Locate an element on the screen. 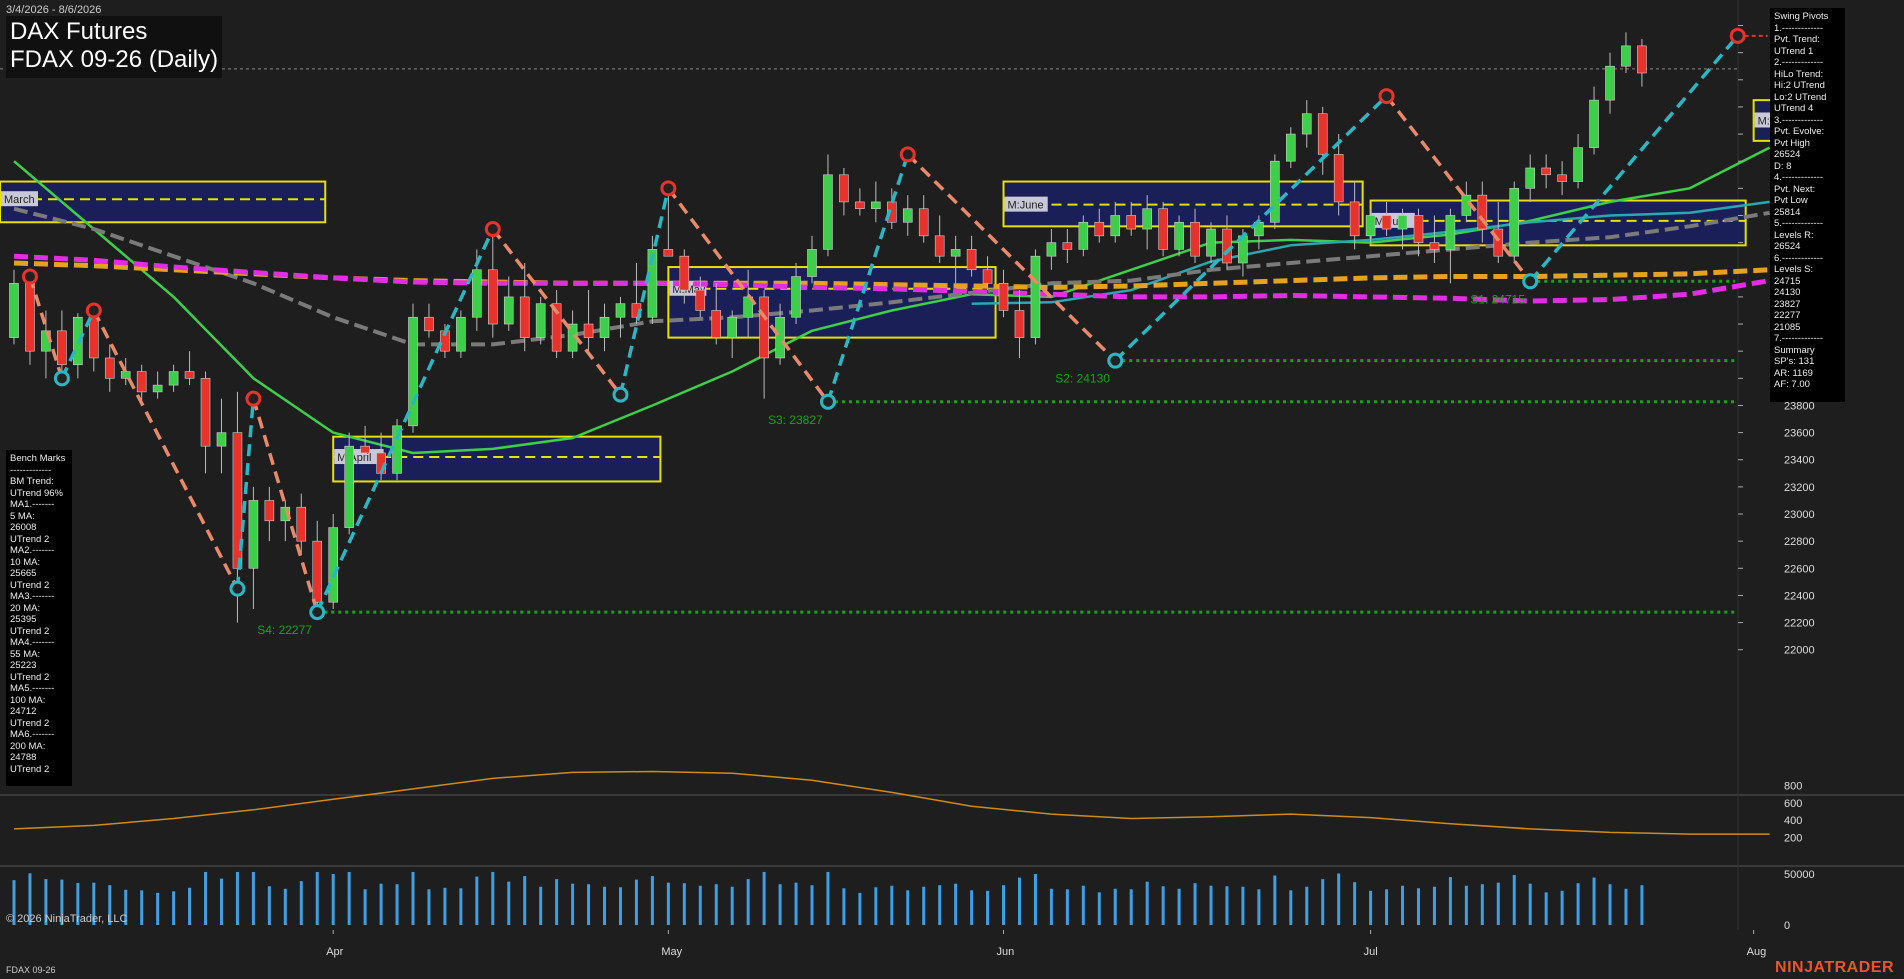 This screenshot has height=979, width=1904. date-range: 3/4/2026 - 8/6/2026 is located at coordinates (54, 10).